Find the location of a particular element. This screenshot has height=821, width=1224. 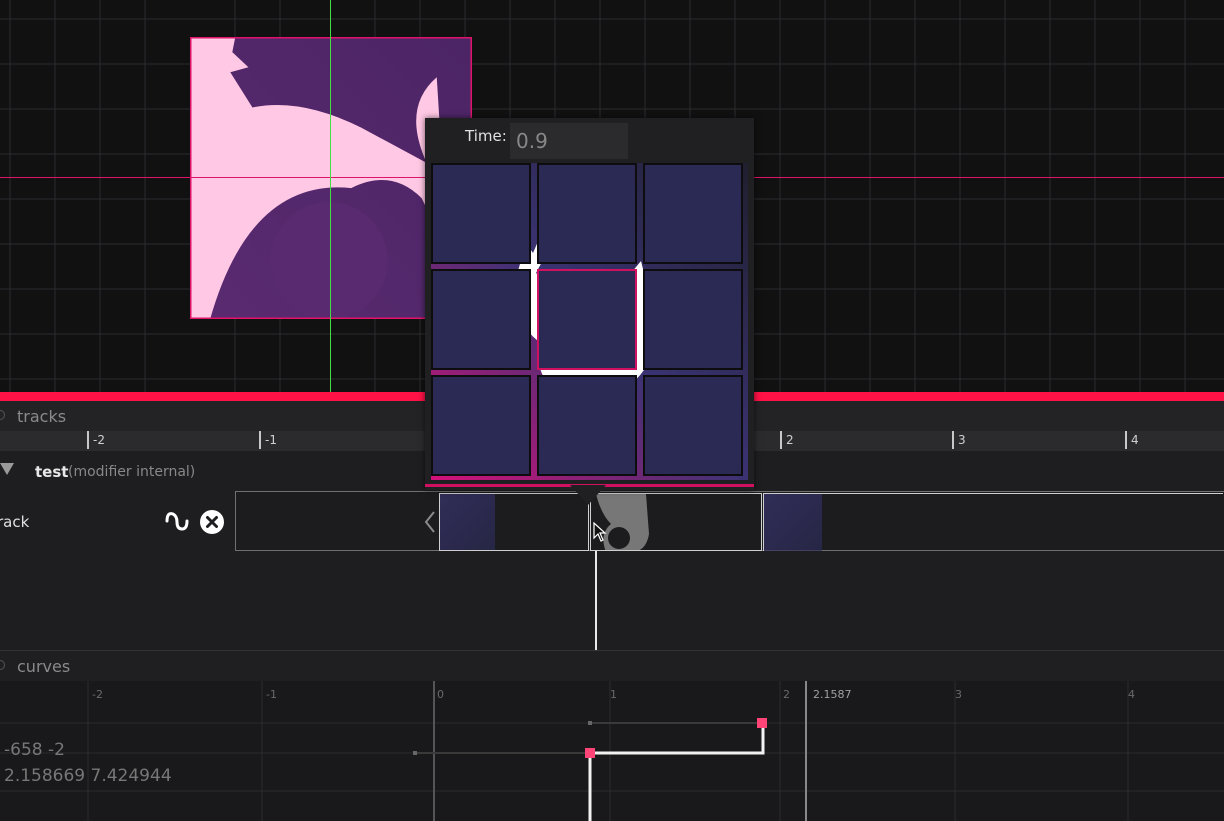

time-input is located at coordinates (569, 141).